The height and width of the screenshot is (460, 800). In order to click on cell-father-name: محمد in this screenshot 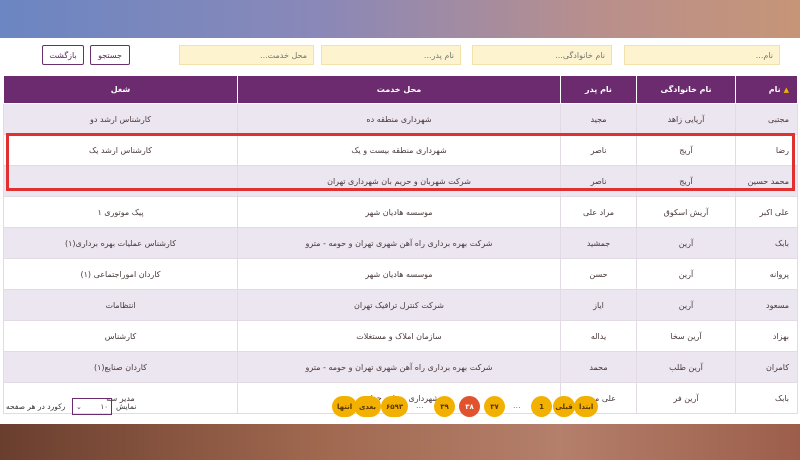, I will do `click(598, 367)`.